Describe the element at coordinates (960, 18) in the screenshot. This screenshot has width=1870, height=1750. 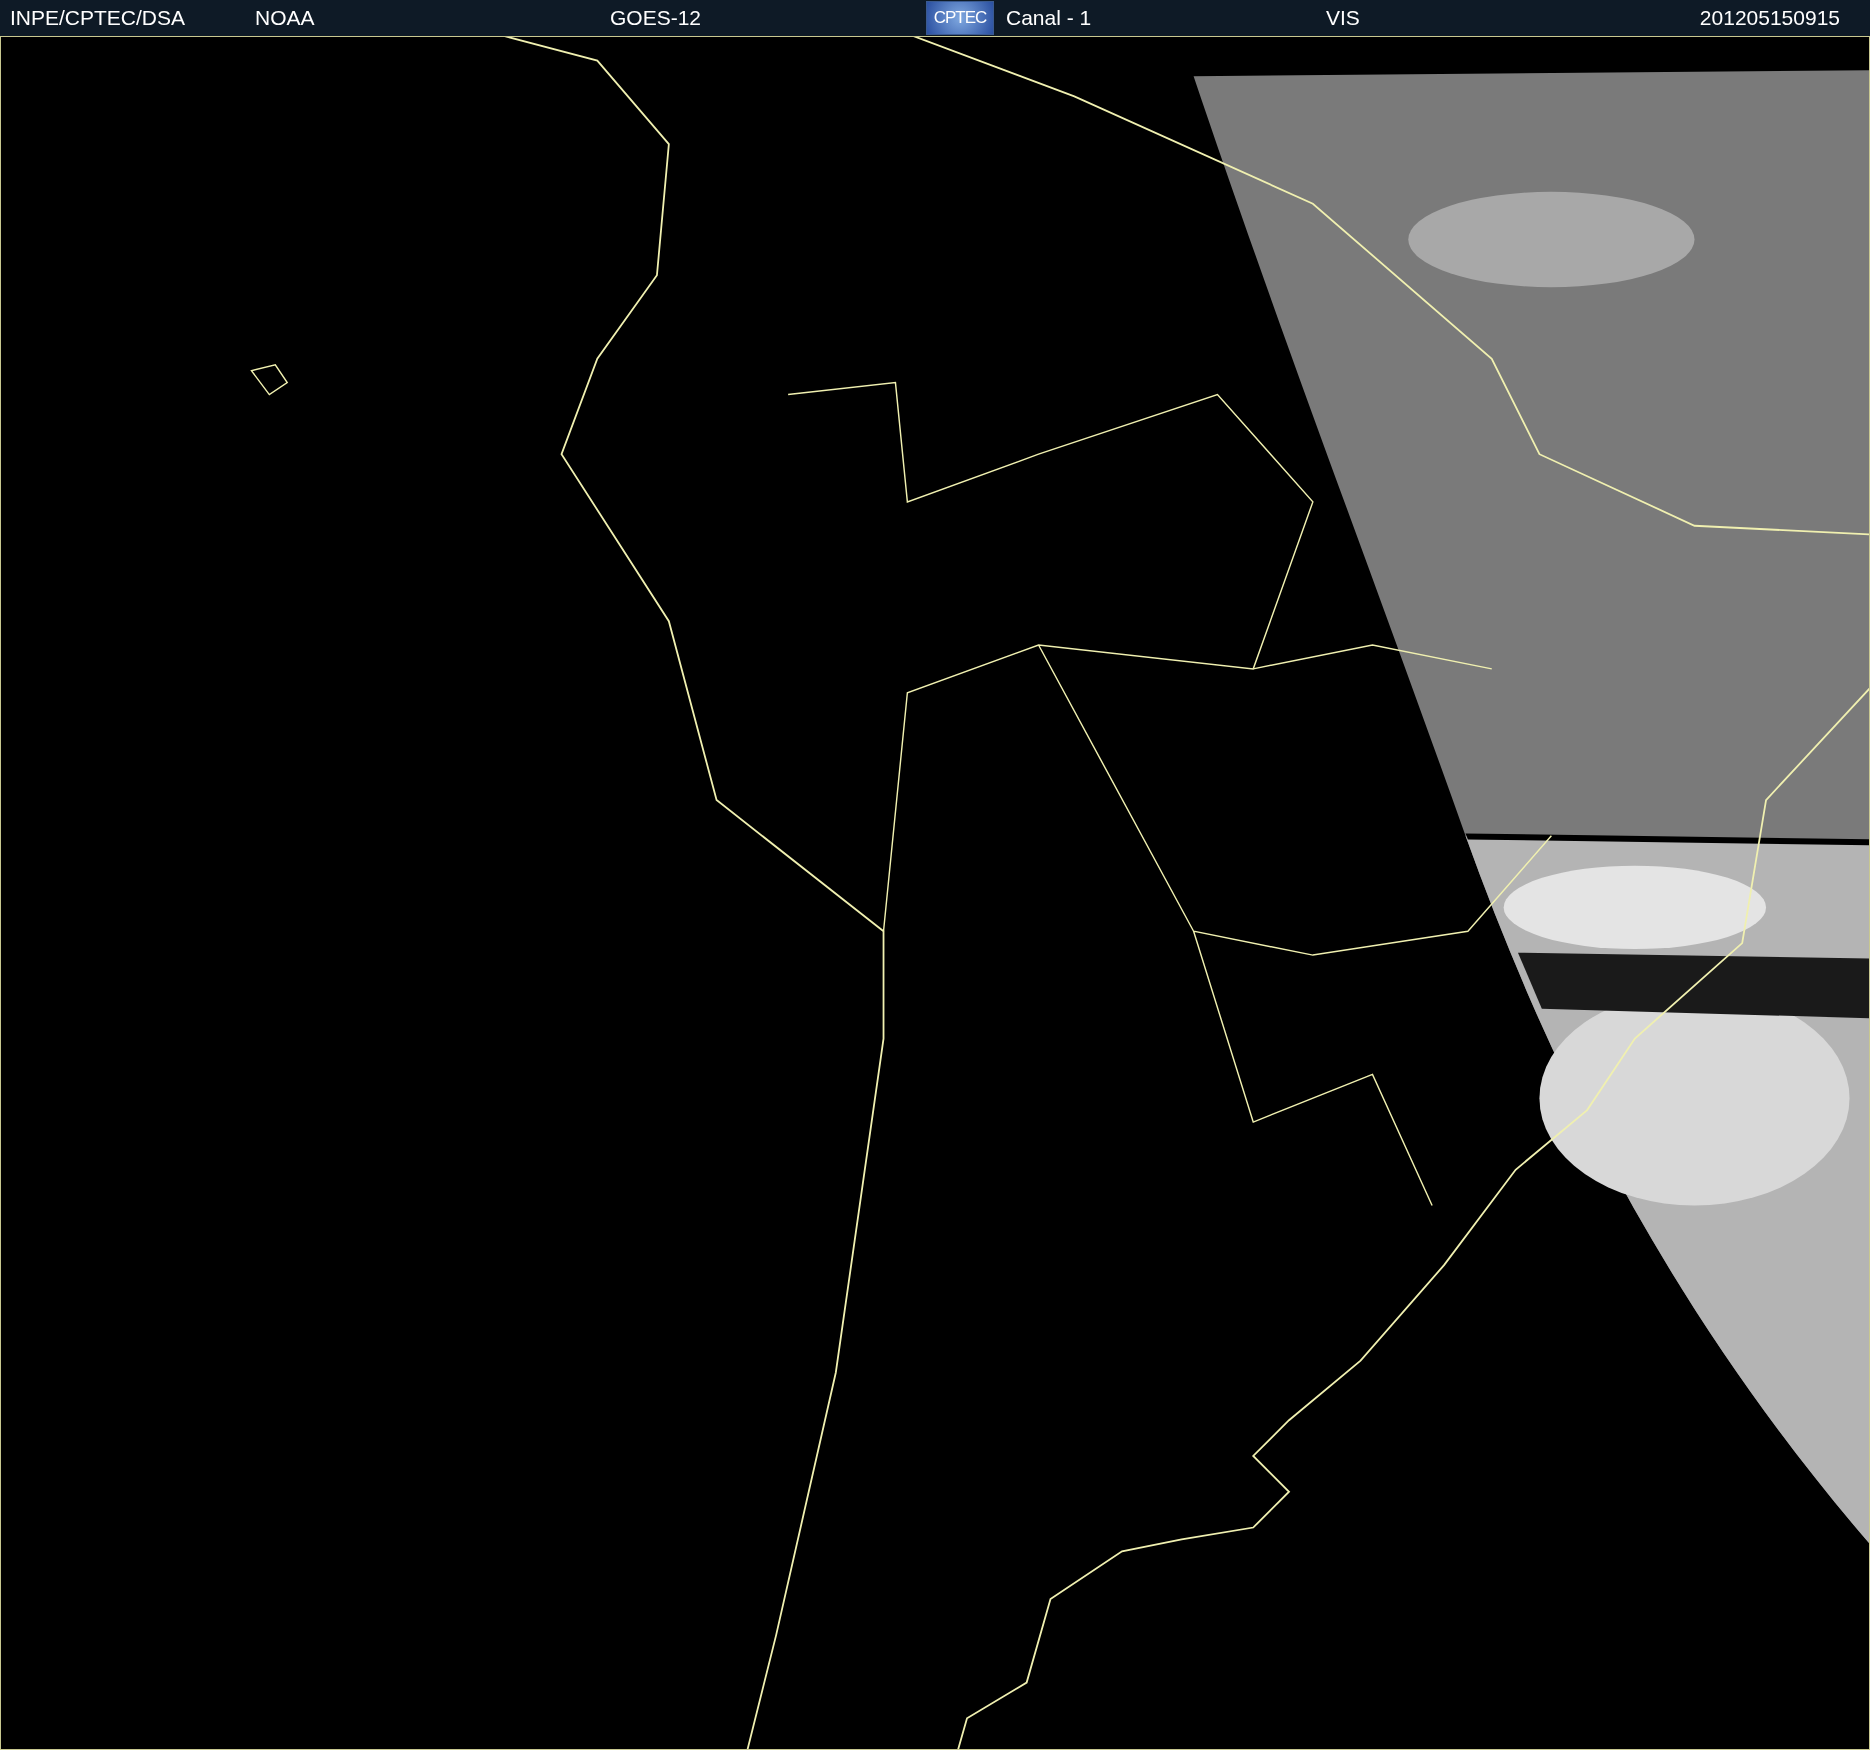
I see `logo: CPTEC` at that location.